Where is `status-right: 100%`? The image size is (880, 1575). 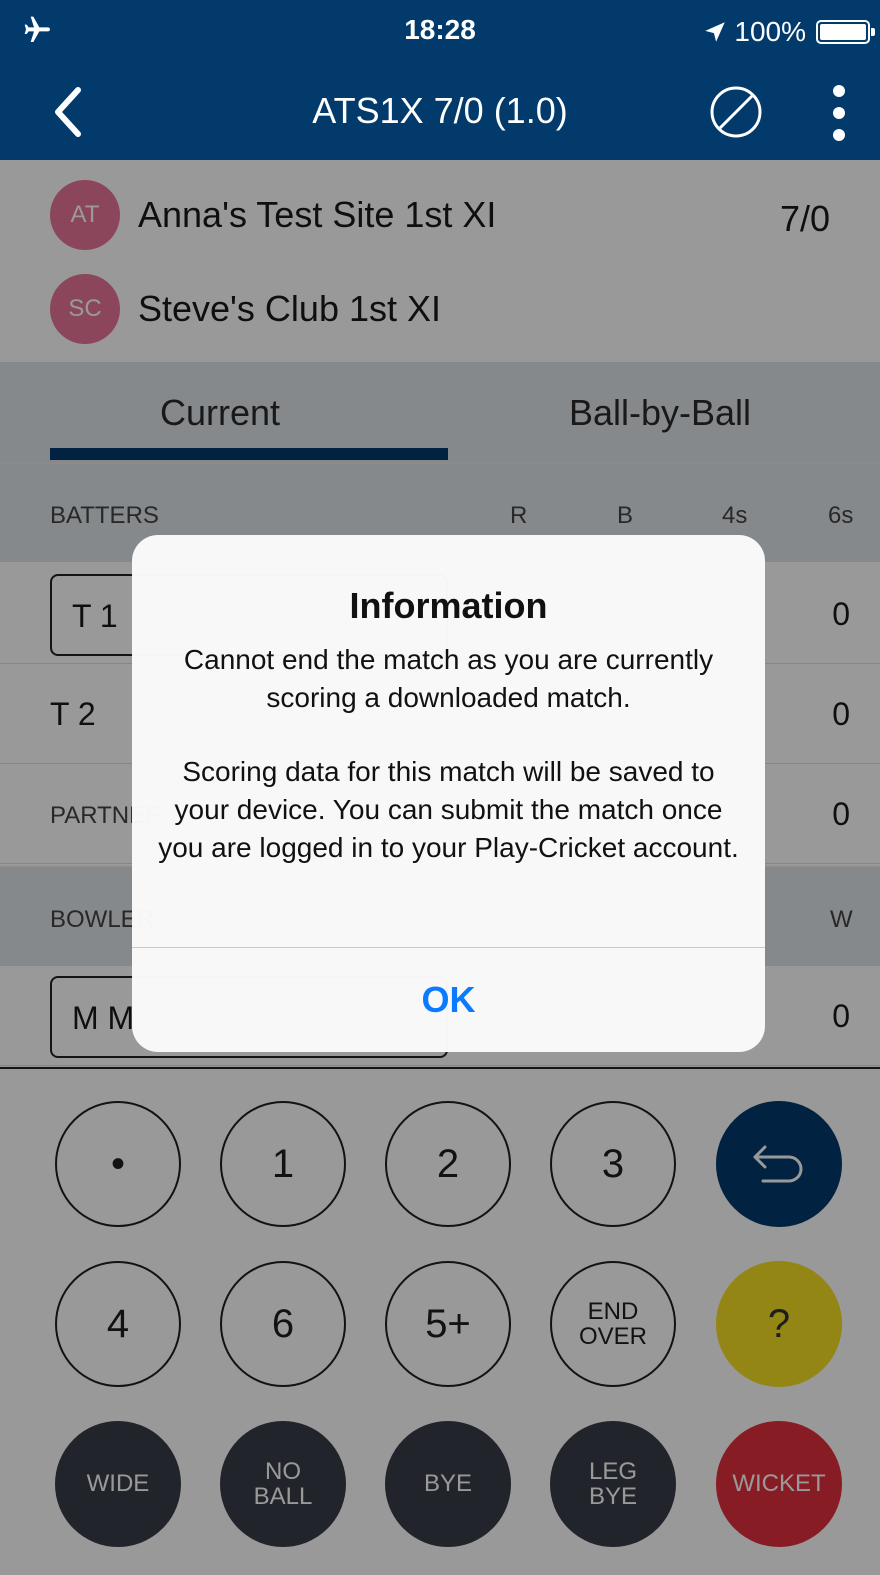
status-right: 100% is located at coordinates (788, 32).